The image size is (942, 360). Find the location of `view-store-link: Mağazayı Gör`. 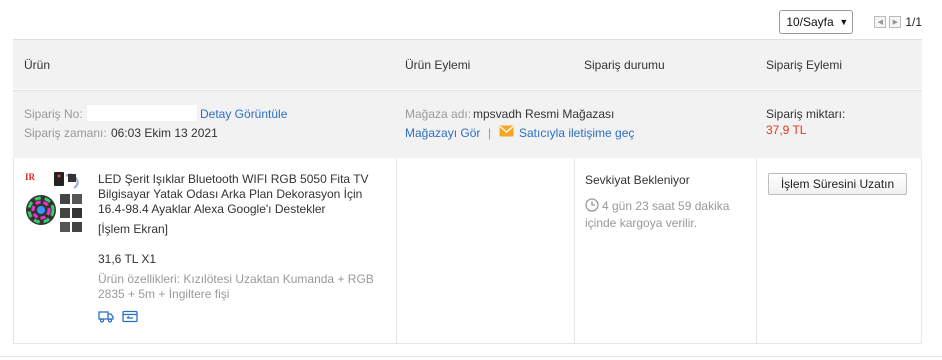

view-store-link: Mağazayı Gör is located at coordinates (442, 133).